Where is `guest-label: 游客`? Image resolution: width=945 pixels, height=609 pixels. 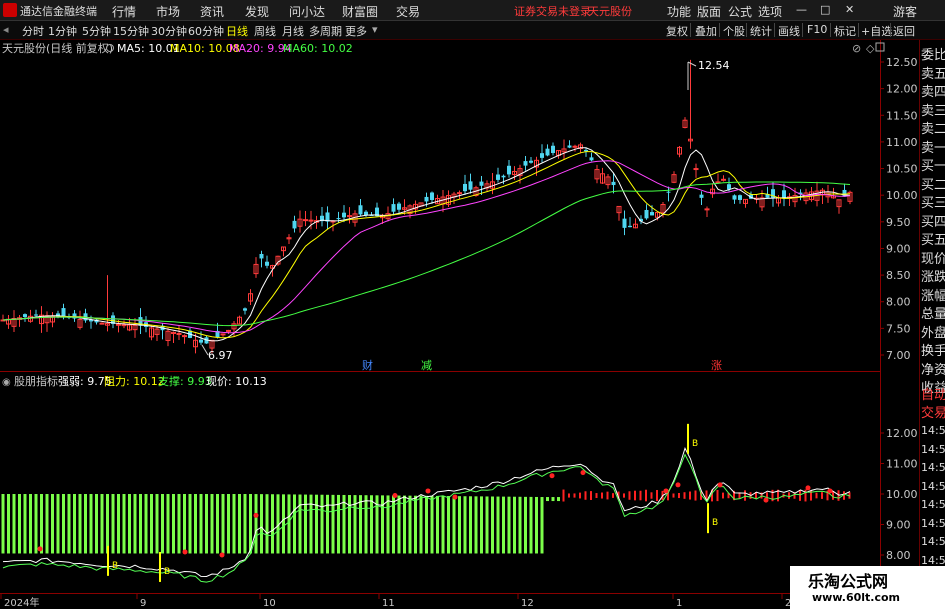 guest-label: 游客 is located at coordinates (905, 11).